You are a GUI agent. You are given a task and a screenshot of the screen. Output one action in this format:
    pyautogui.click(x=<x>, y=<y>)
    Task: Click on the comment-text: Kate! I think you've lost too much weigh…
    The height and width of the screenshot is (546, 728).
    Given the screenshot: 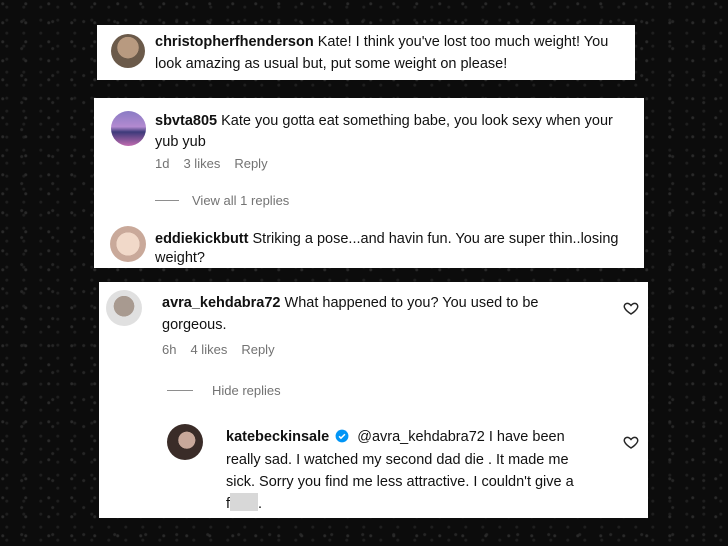 What is the action you would take?
    pyautogui.click(x=463, y=42)
    